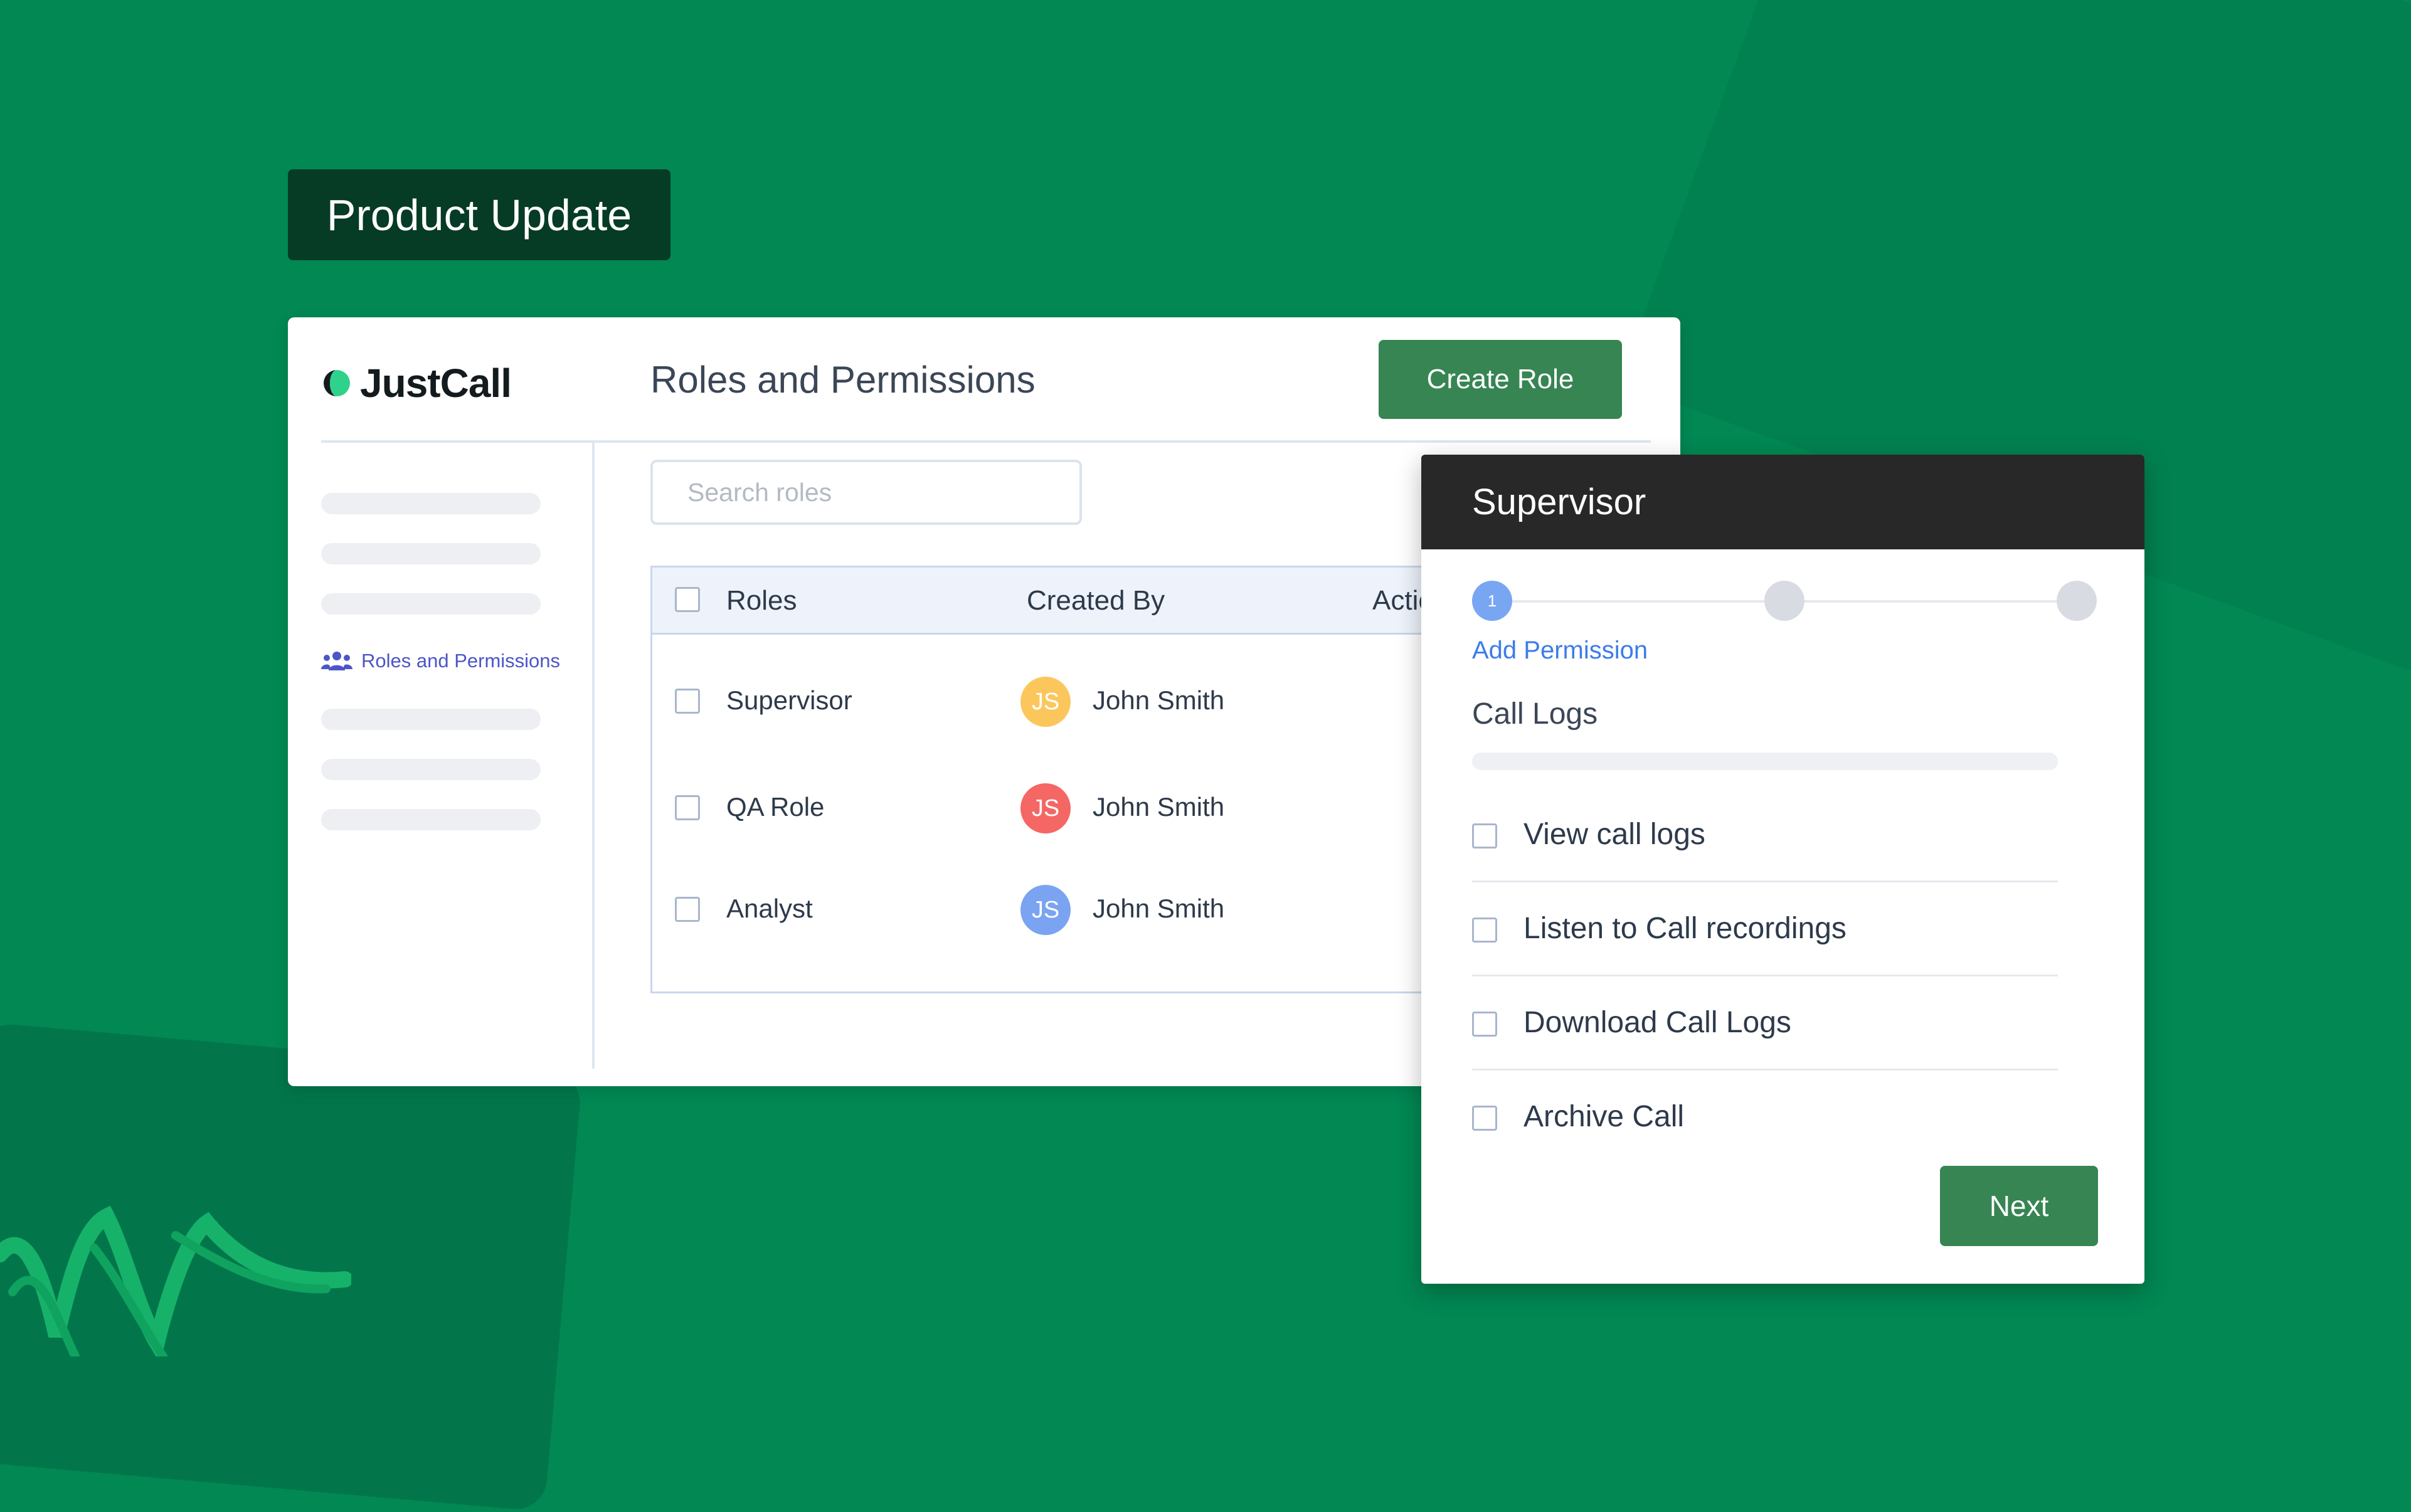  I want to click on panel-title: Supervisor, so click(1559, 502).